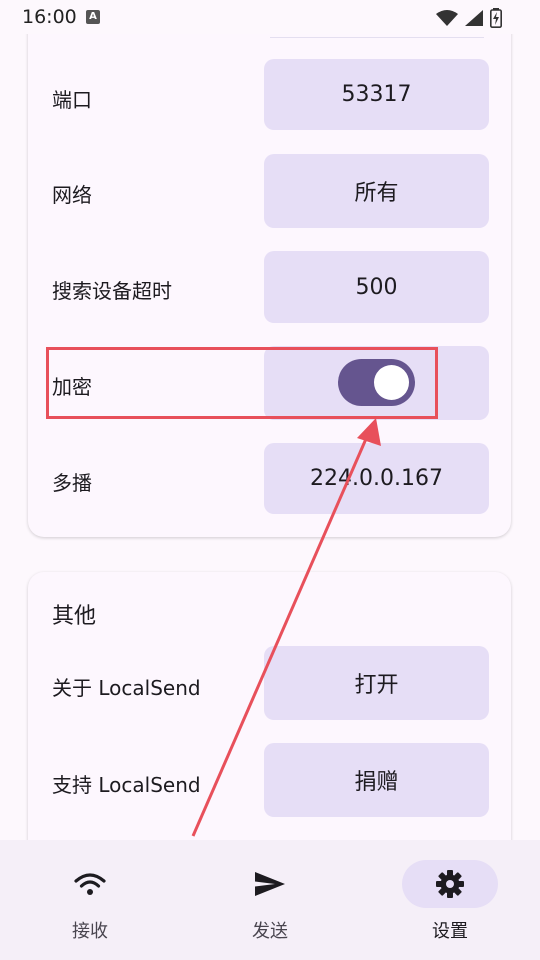 Image resolution: width=540 pixels, height=960 pixels. I want to click on port-label: 端口, so click(72, 100).